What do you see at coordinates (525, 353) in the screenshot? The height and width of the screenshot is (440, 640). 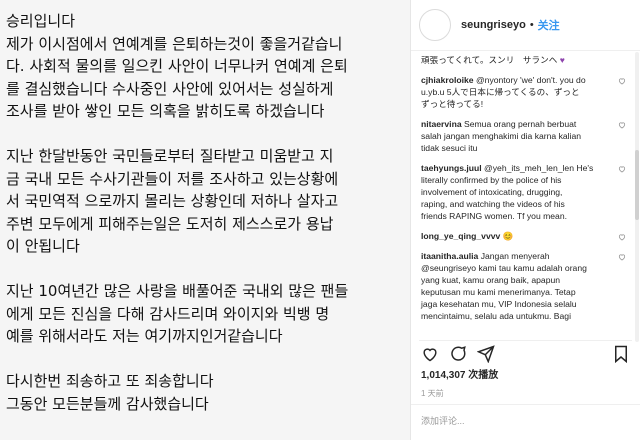 I see `action-bar` at bounding box center [525, 353].